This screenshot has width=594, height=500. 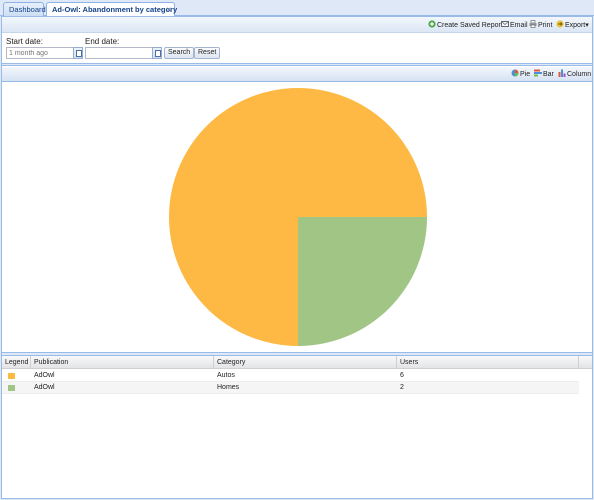 What do you see at coordinates (115, 9) in the screenshot?
I see `tab-label: Ad-Owl: Abandonment by category` at bounding box center [115, 9].